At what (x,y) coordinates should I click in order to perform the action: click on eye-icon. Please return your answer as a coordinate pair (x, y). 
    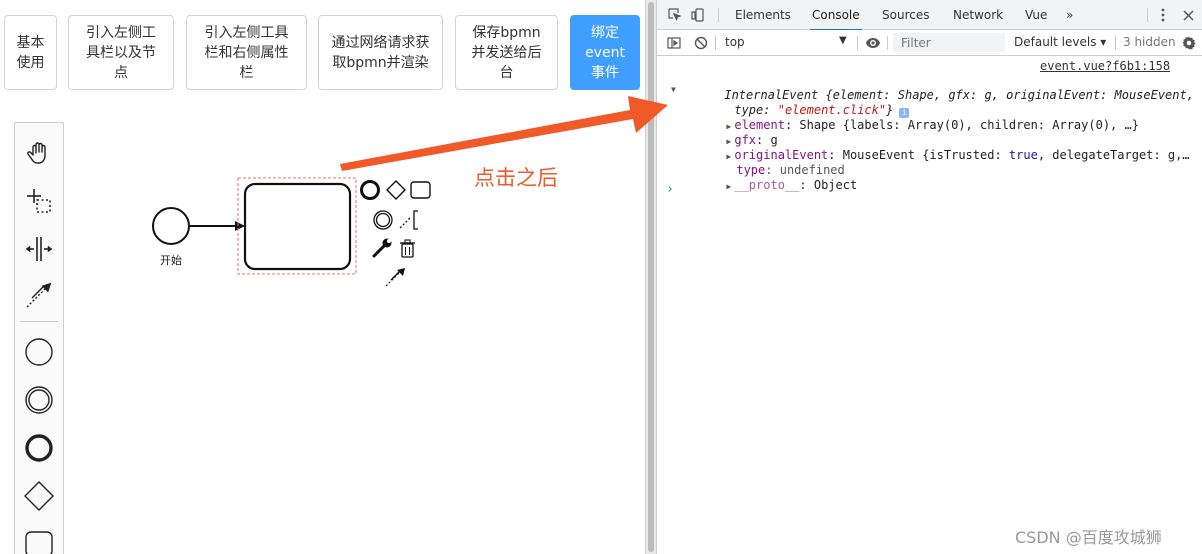
    Looking at the image, I should click on (873, 43).